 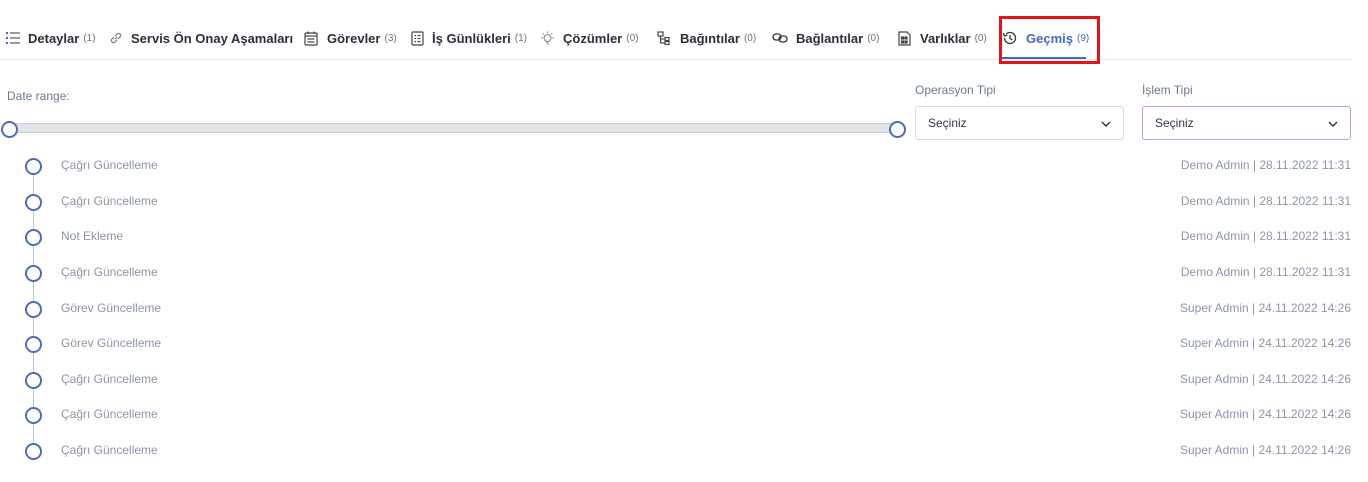 I want to click on worklog-icon, so click(x=417, y=38).